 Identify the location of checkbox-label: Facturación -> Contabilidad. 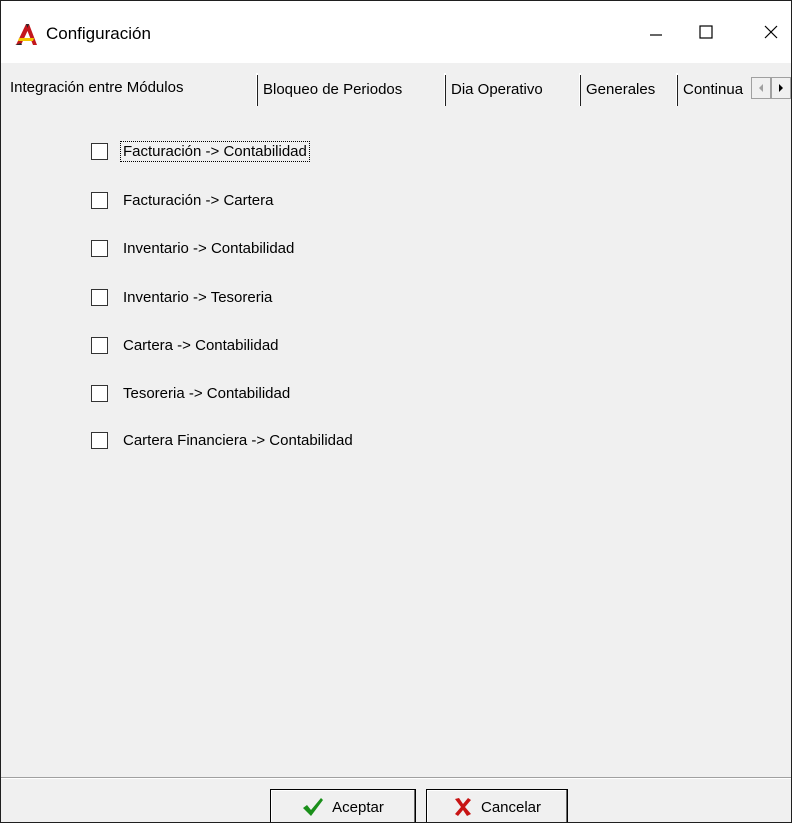
(215, 151).